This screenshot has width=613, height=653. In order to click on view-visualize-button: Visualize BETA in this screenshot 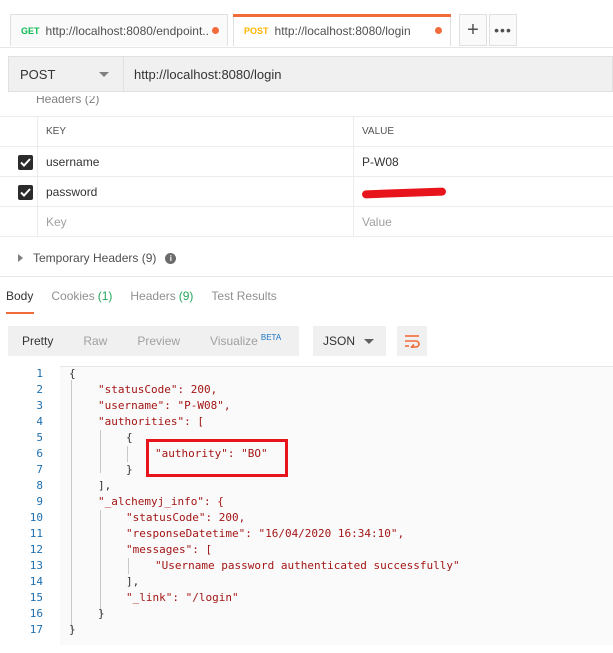, I will do `click(248, 341)`.